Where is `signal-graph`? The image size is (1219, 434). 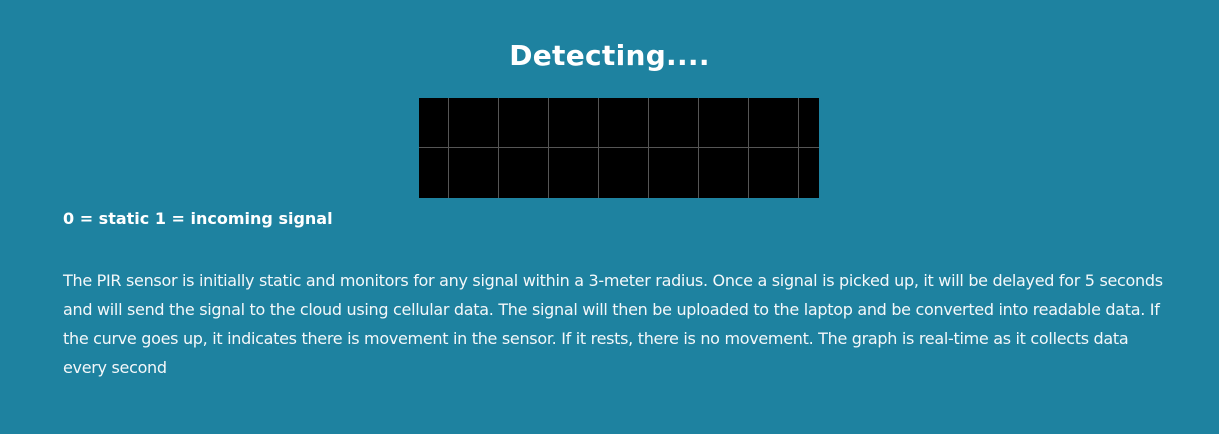 signal-graph is located at coordinates (619, 148).